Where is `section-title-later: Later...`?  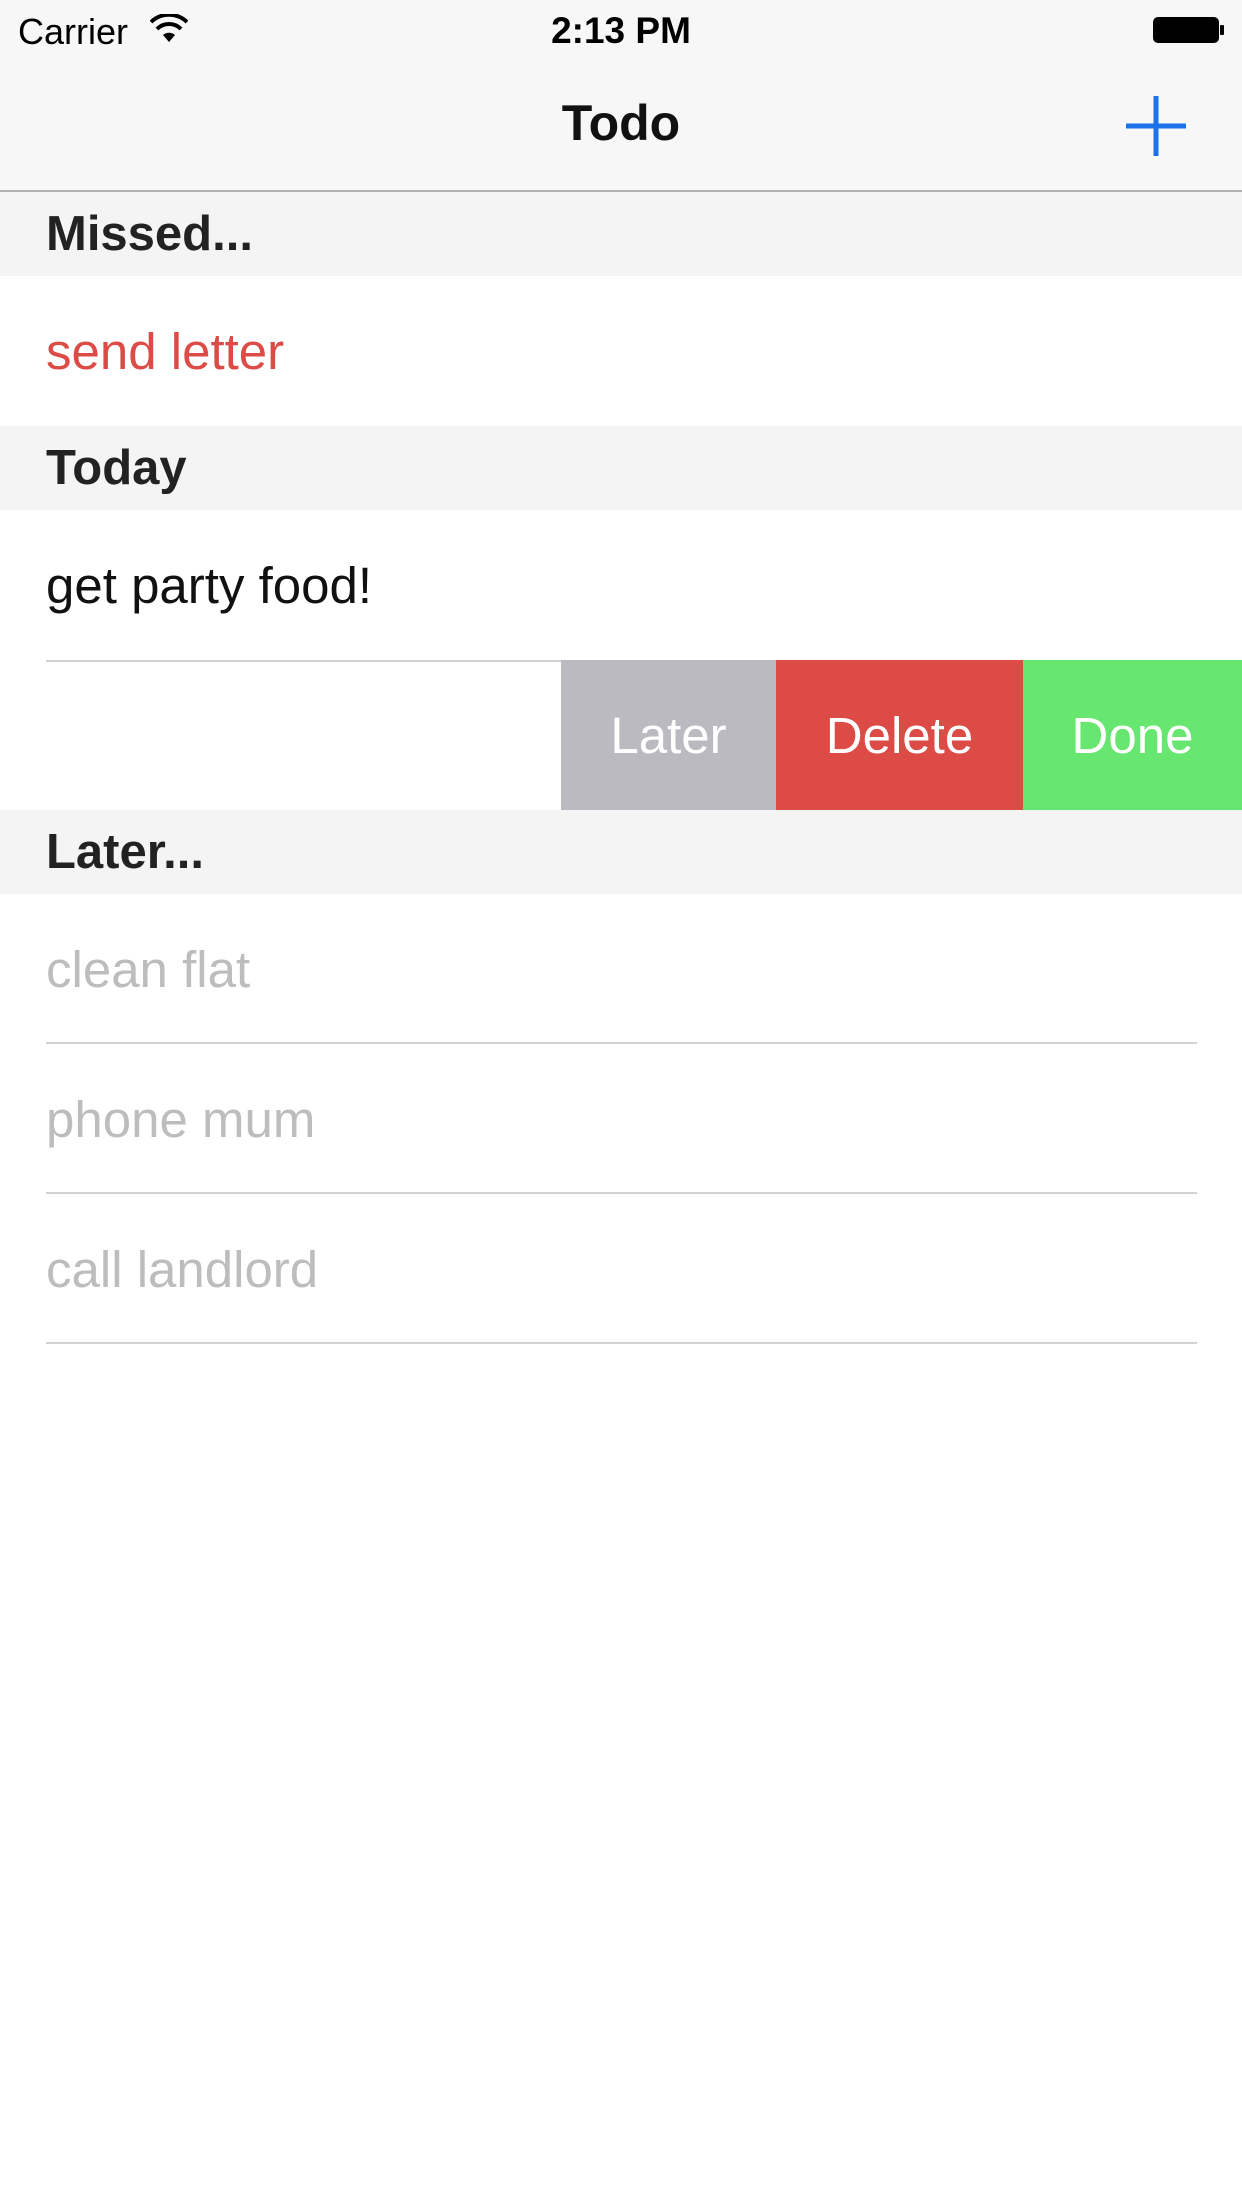
section-title-later: Later... is located at coordinates (125, 852).